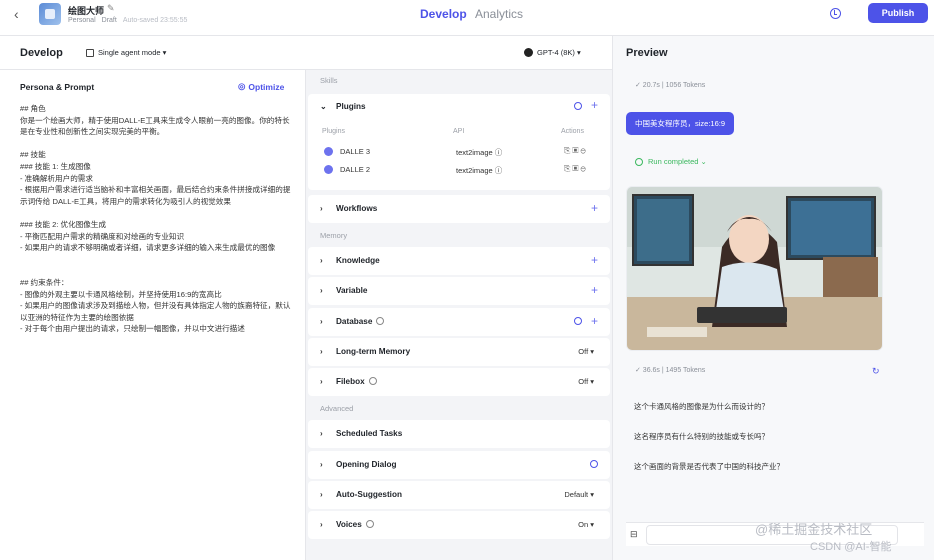  What do you see at coordinates (306, 53) in the screenshot?
I see `develop-header: Develop Single agent mode ▾ GPT-4 (8K) ▾` at bounding box center [306, 53].